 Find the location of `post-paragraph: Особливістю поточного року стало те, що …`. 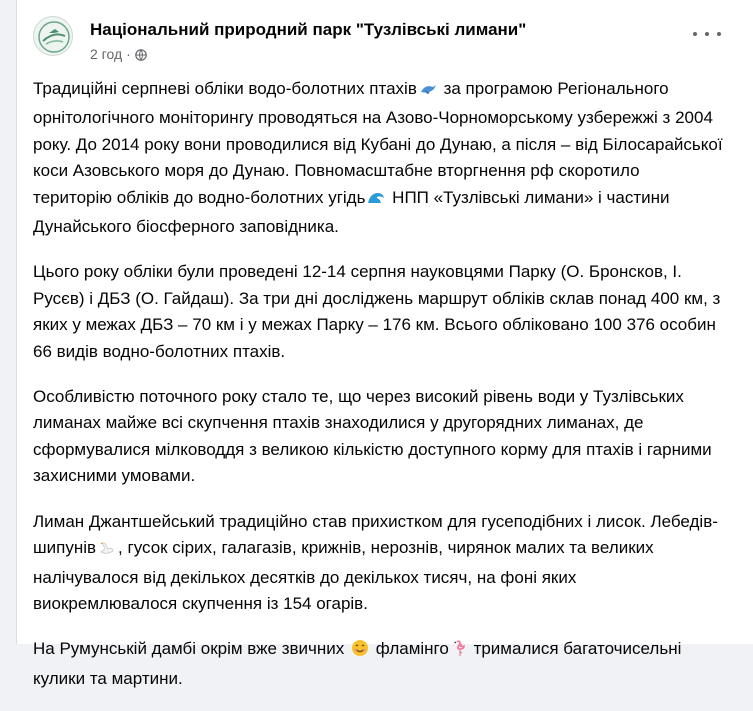

post-paragraph: Особливістю поточного року стало те, що … is located at coordinates (378, 437).